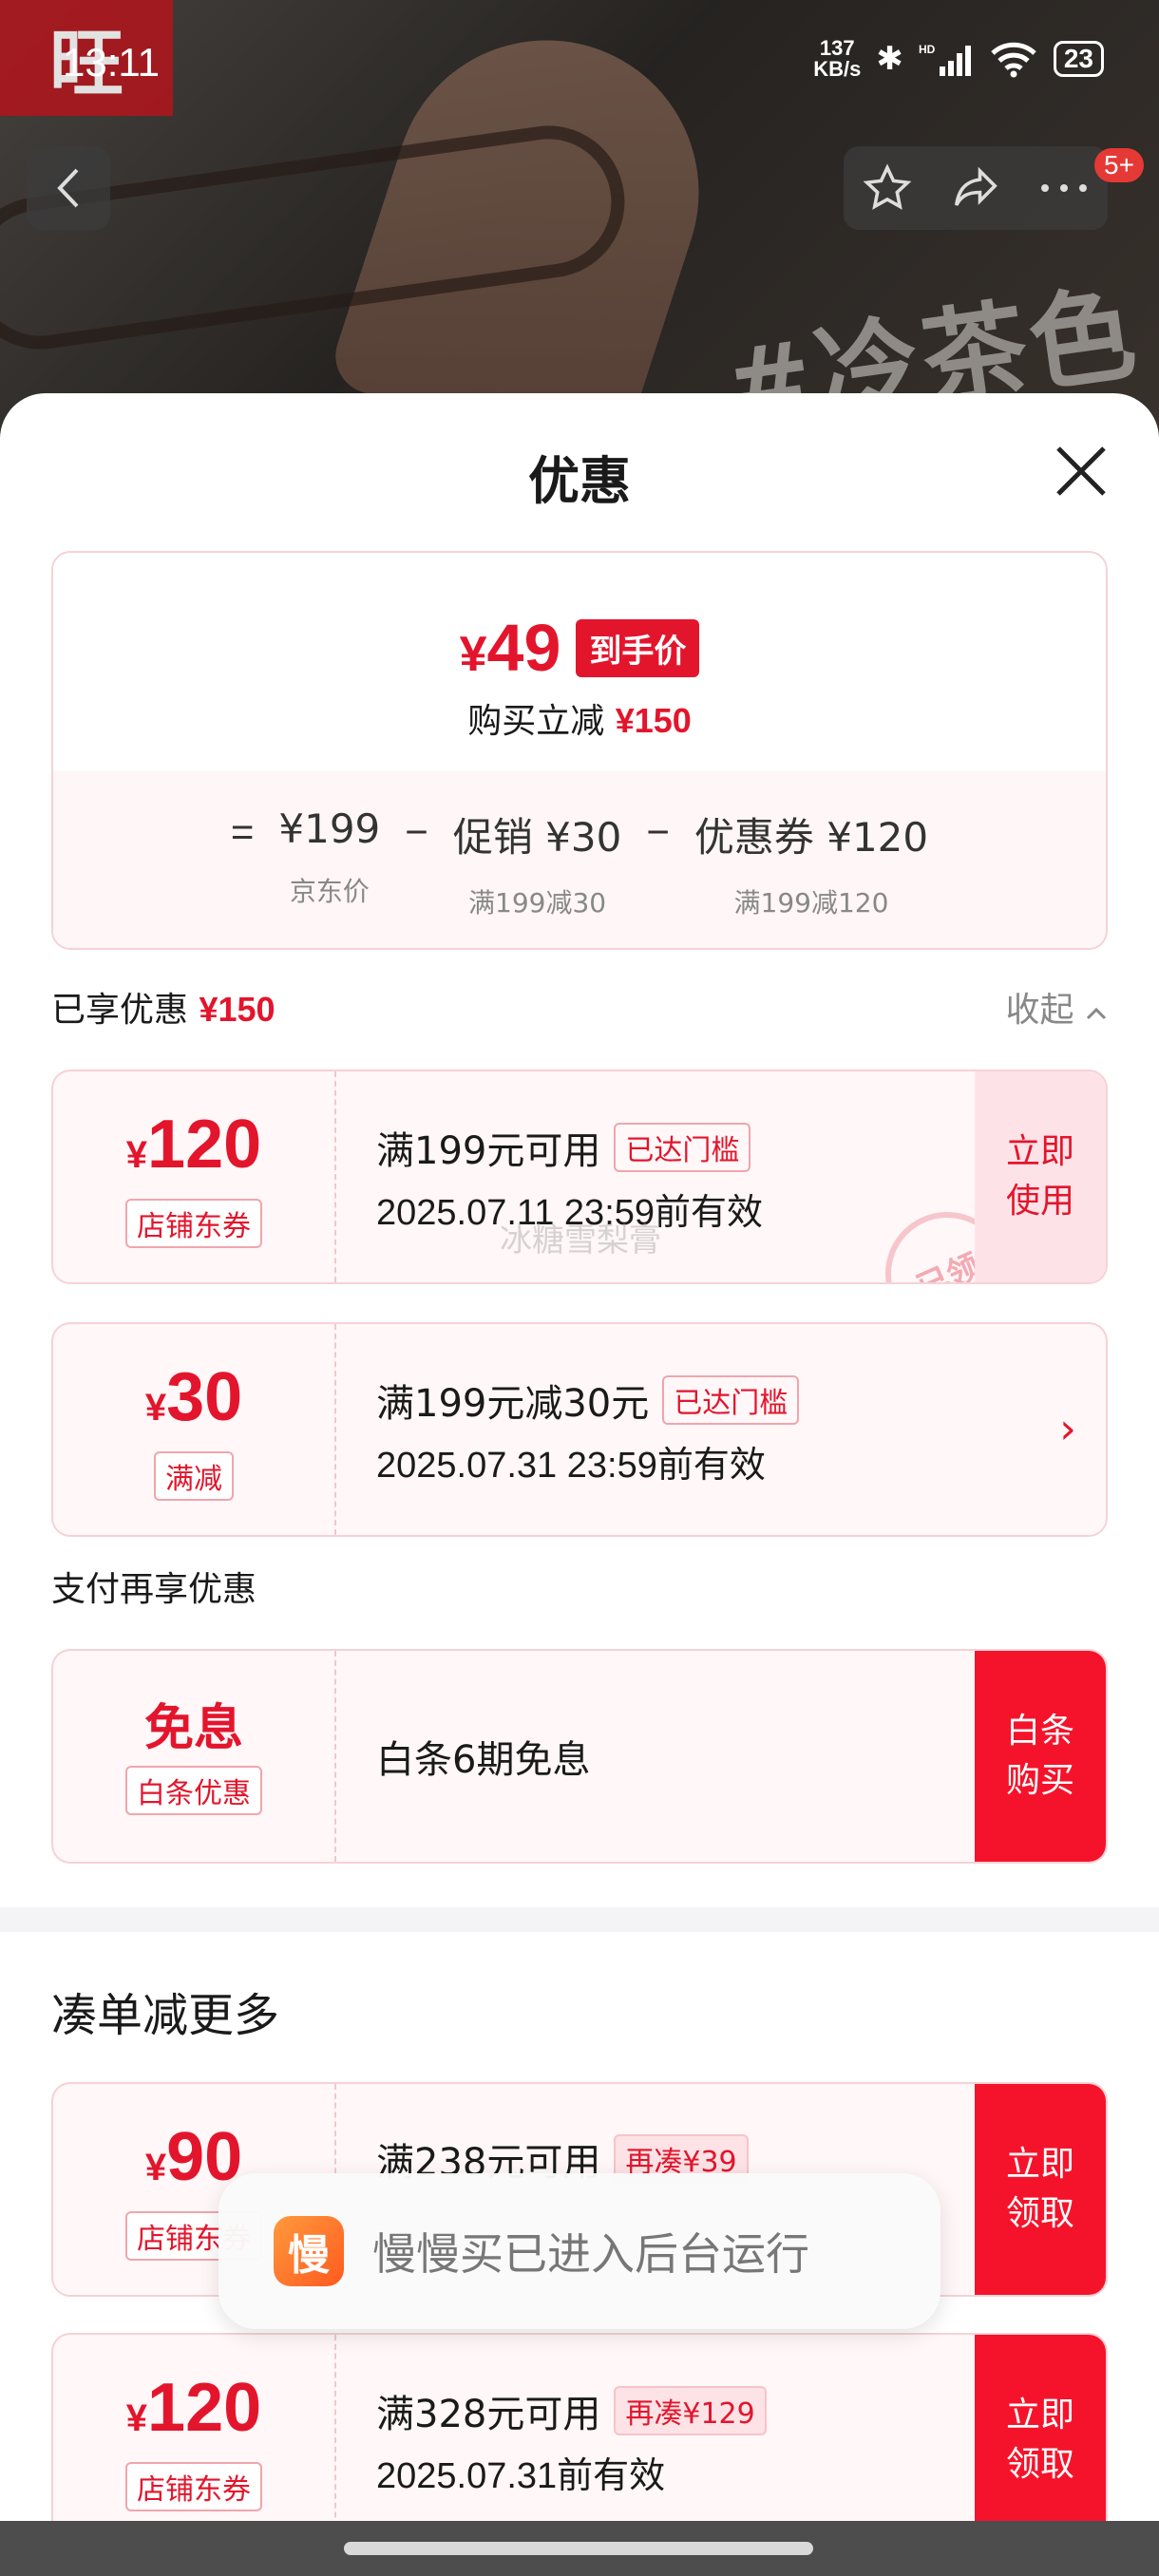 The image size is (1159, 2576). What do you see at coordinates (1064, 188) in the screenshot?
I see `more-icon` at bounding box center [1064, 188].